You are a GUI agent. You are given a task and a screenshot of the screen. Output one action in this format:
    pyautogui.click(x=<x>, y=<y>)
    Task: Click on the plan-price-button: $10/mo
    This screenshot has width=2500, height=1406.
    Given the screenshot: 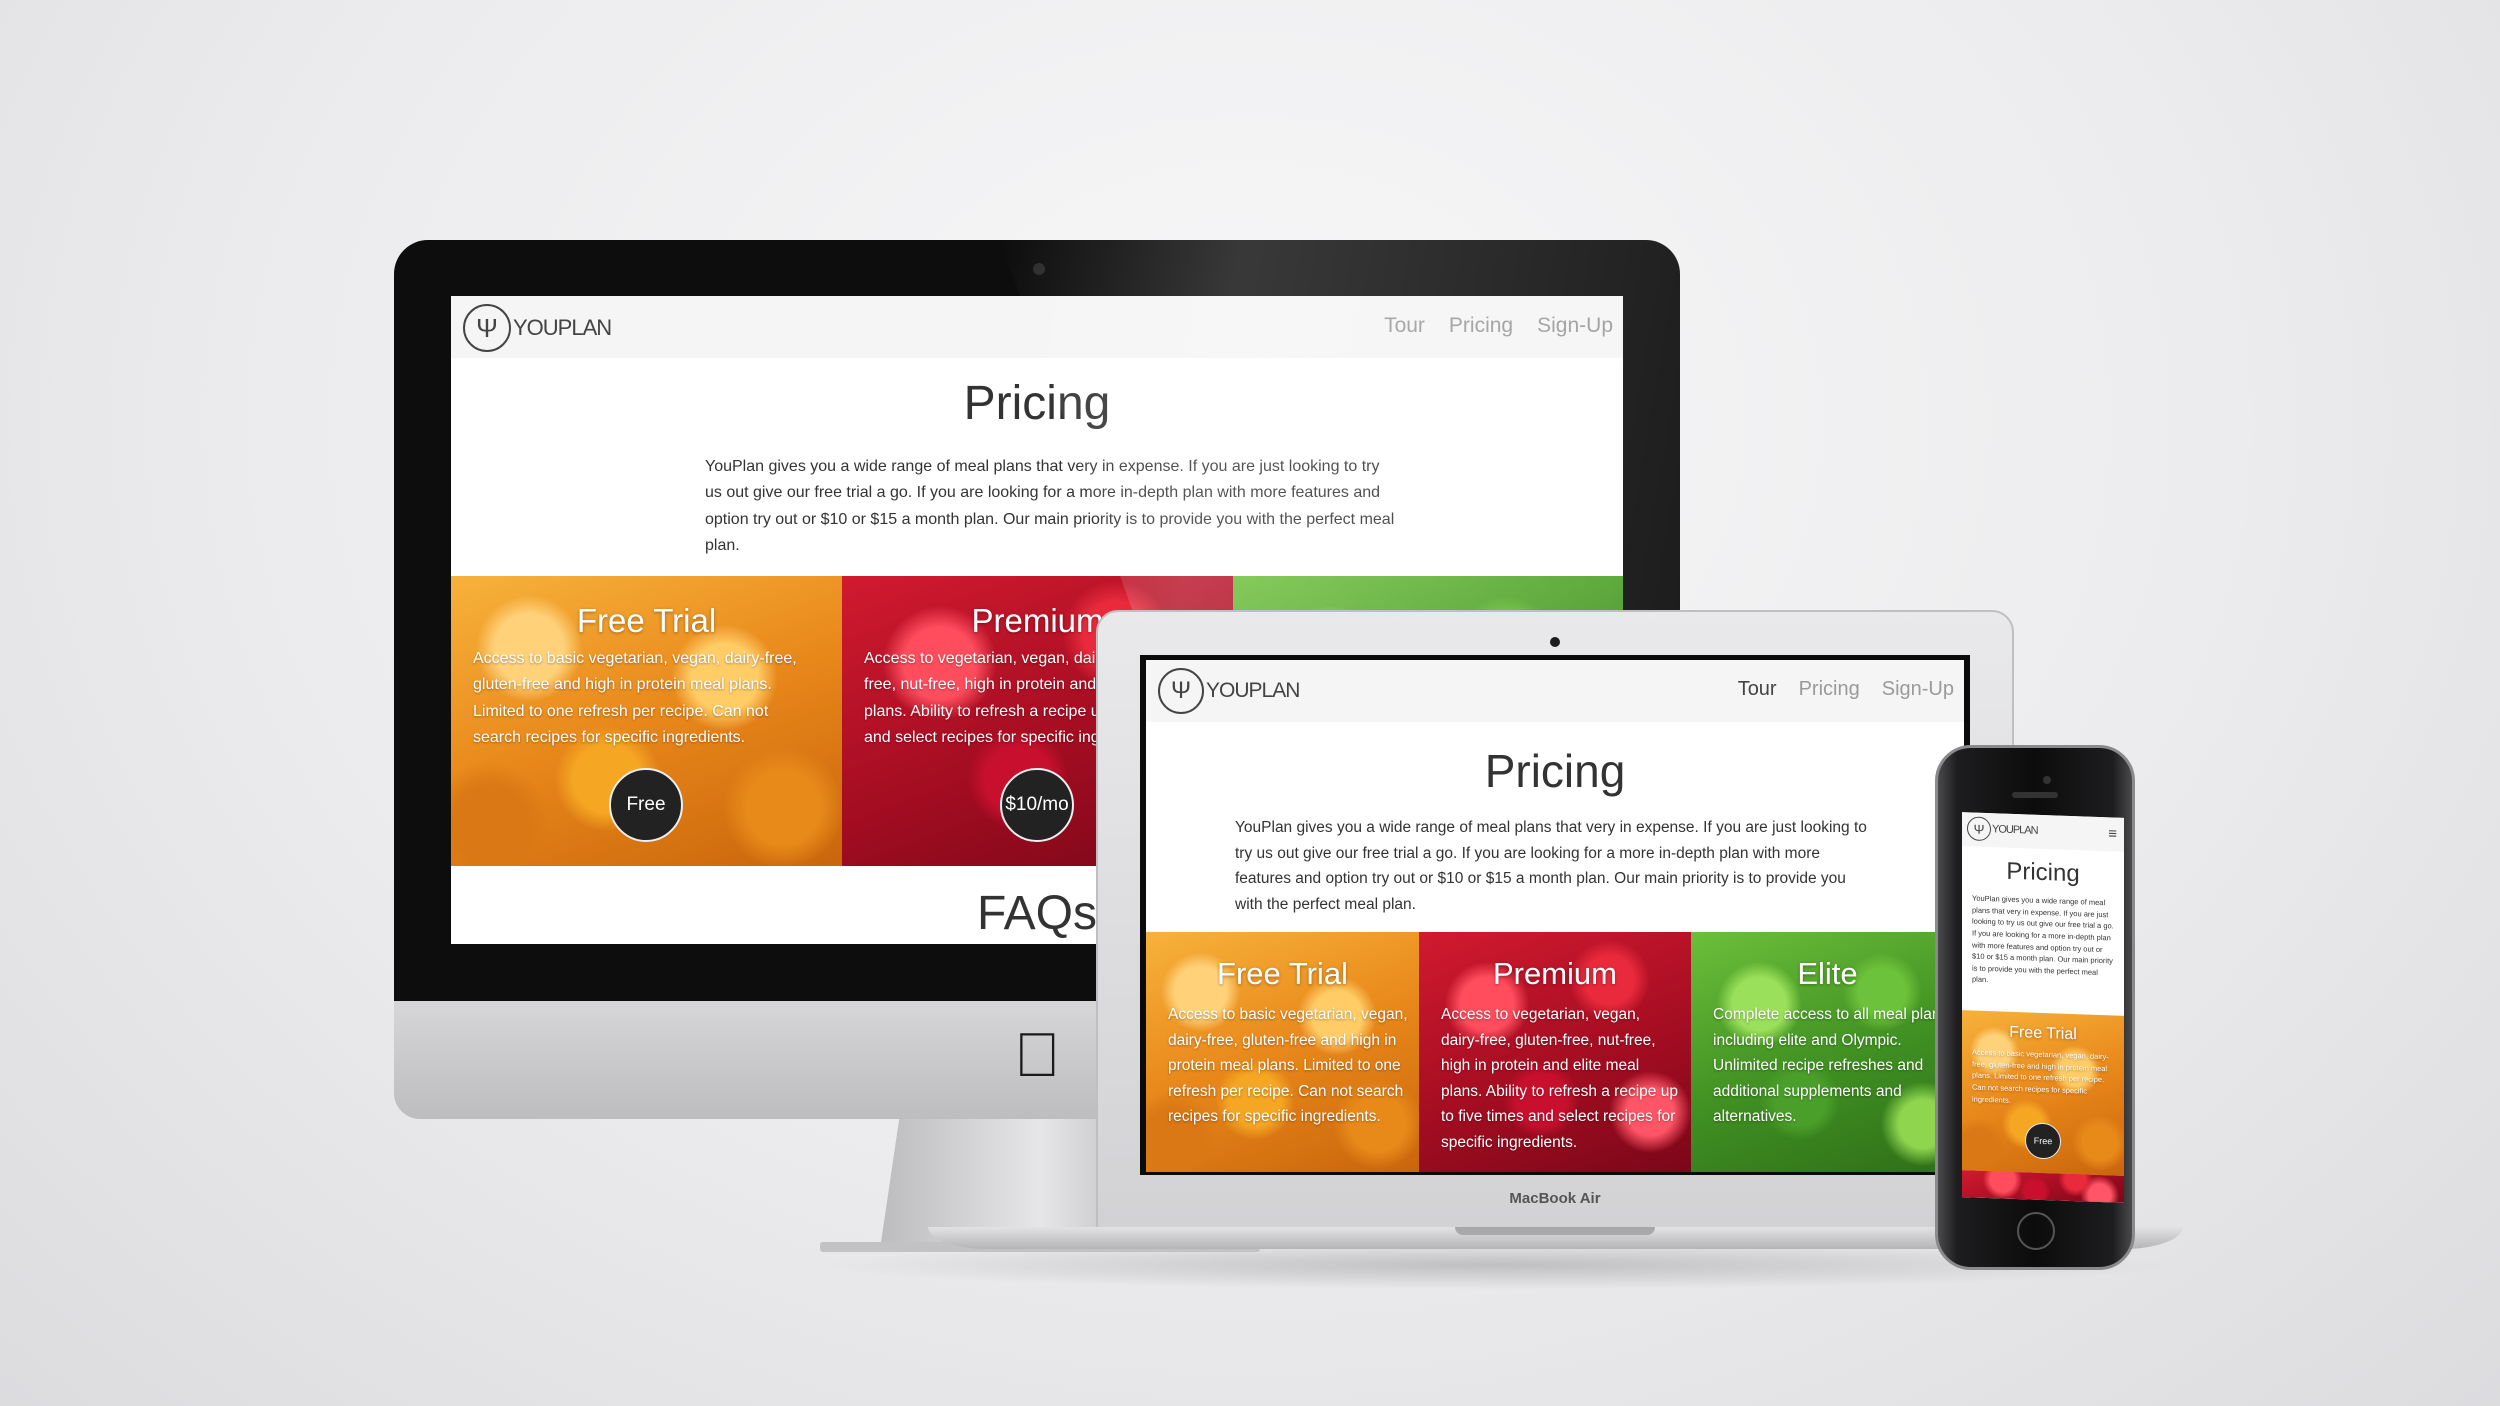 What is the action you would take?
    pyautogui.click(x=1037, y=805)
    